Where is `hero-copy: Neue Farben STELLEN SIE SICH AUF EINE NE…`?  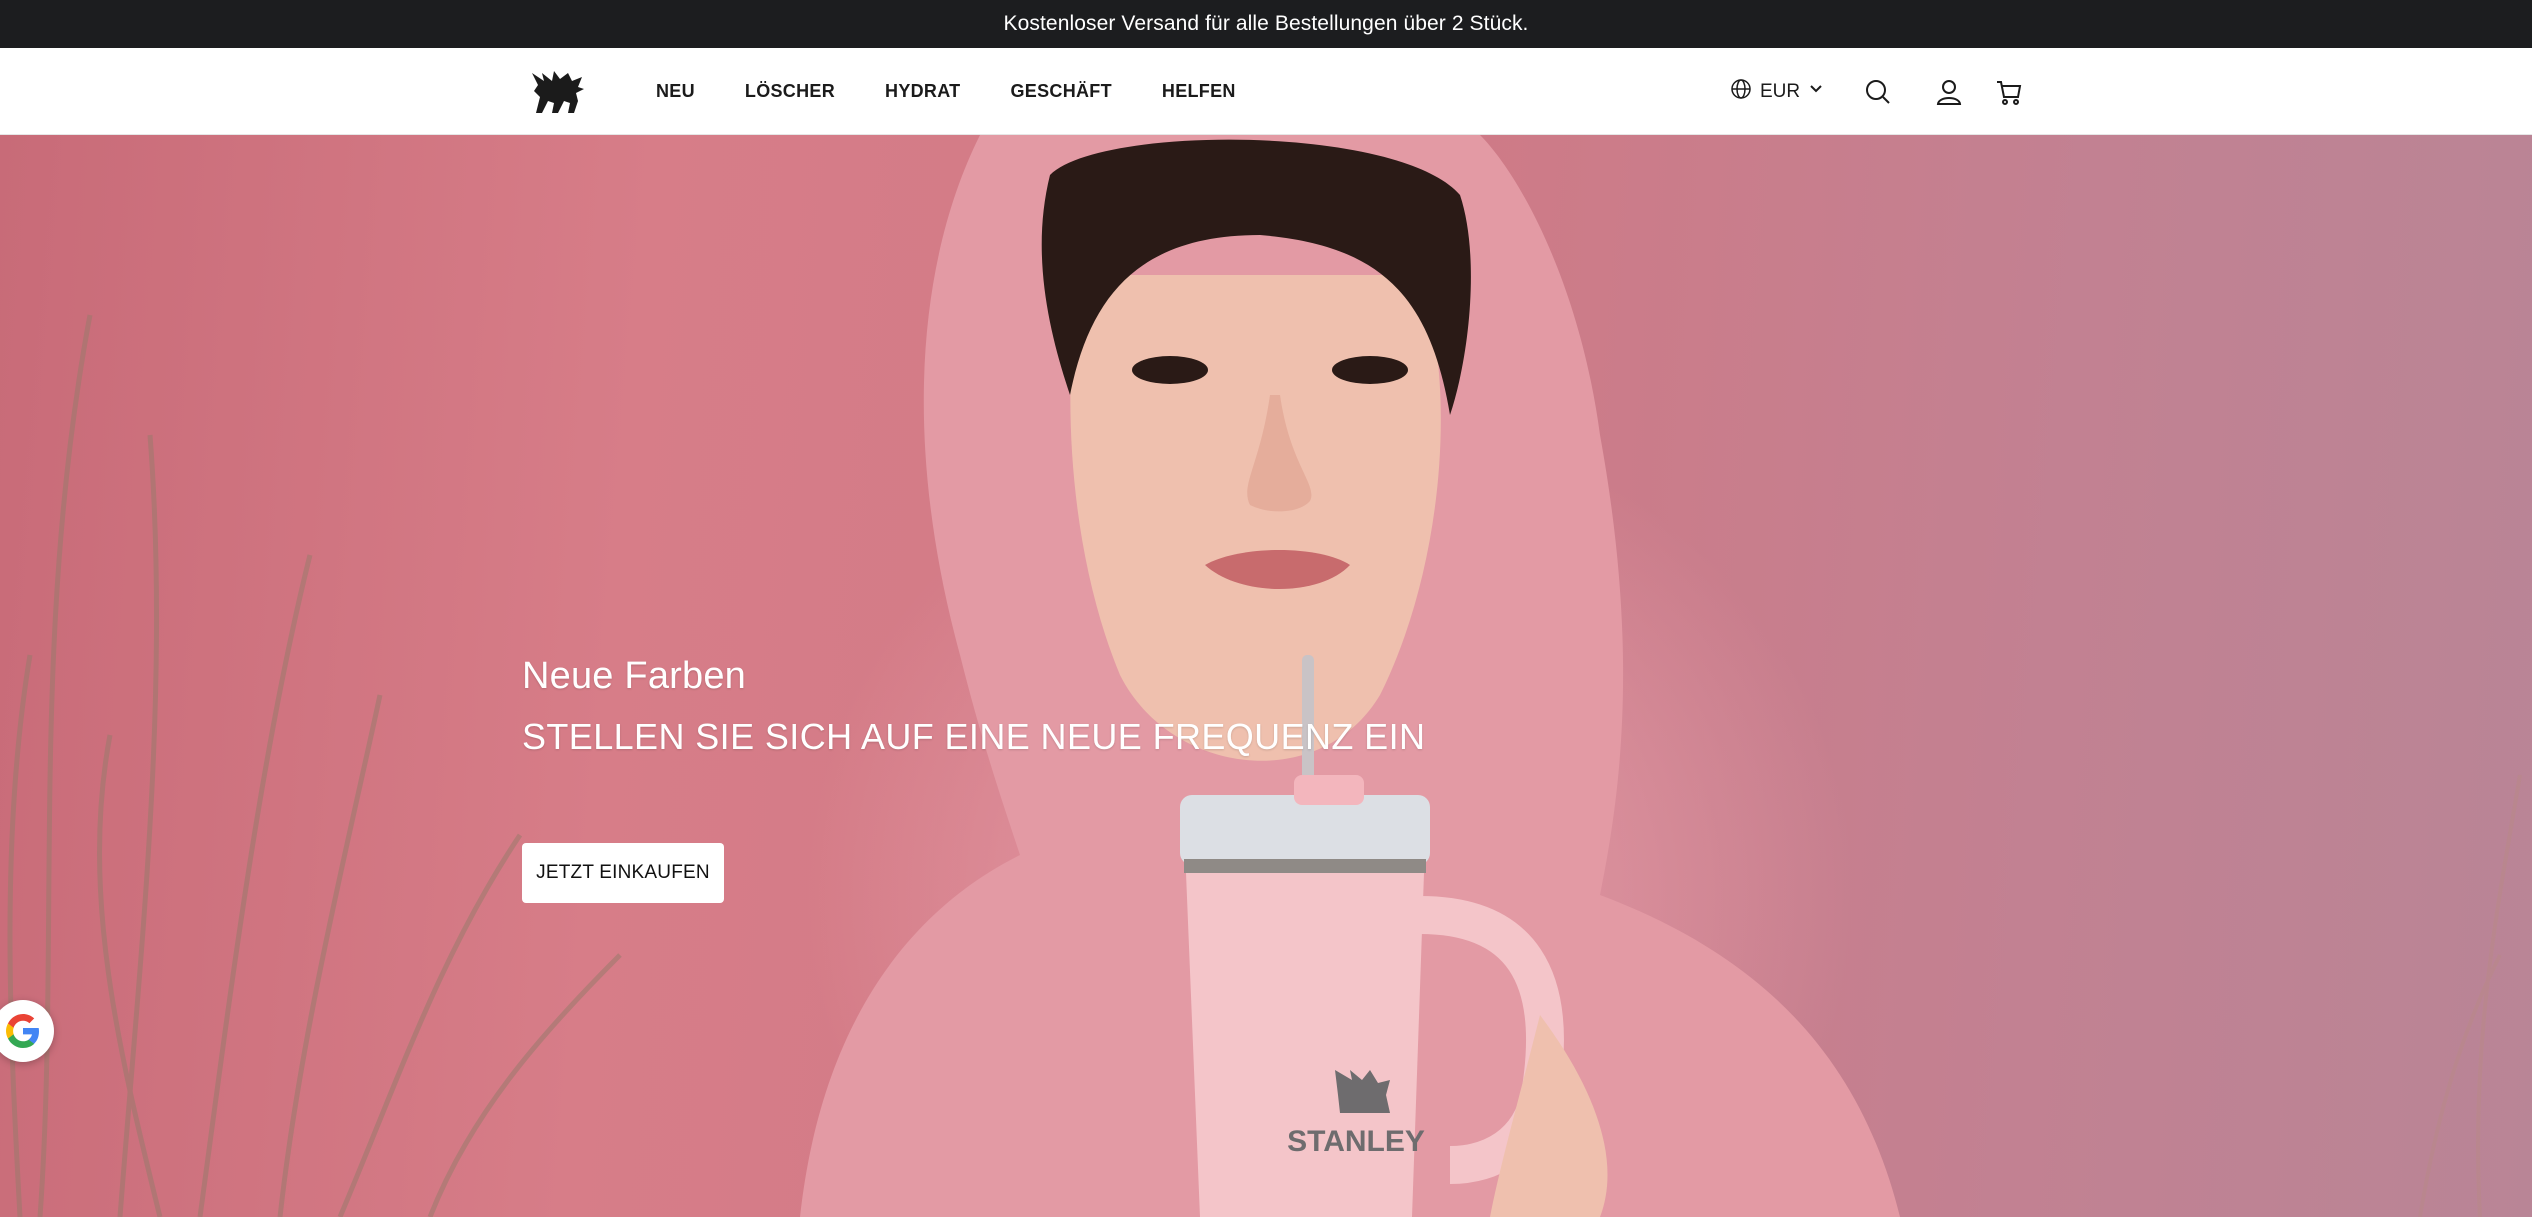 hero-copy: Neue Farben STELLEN SIE SICH AUF EINE NE… is located at coordinates (973, 706).